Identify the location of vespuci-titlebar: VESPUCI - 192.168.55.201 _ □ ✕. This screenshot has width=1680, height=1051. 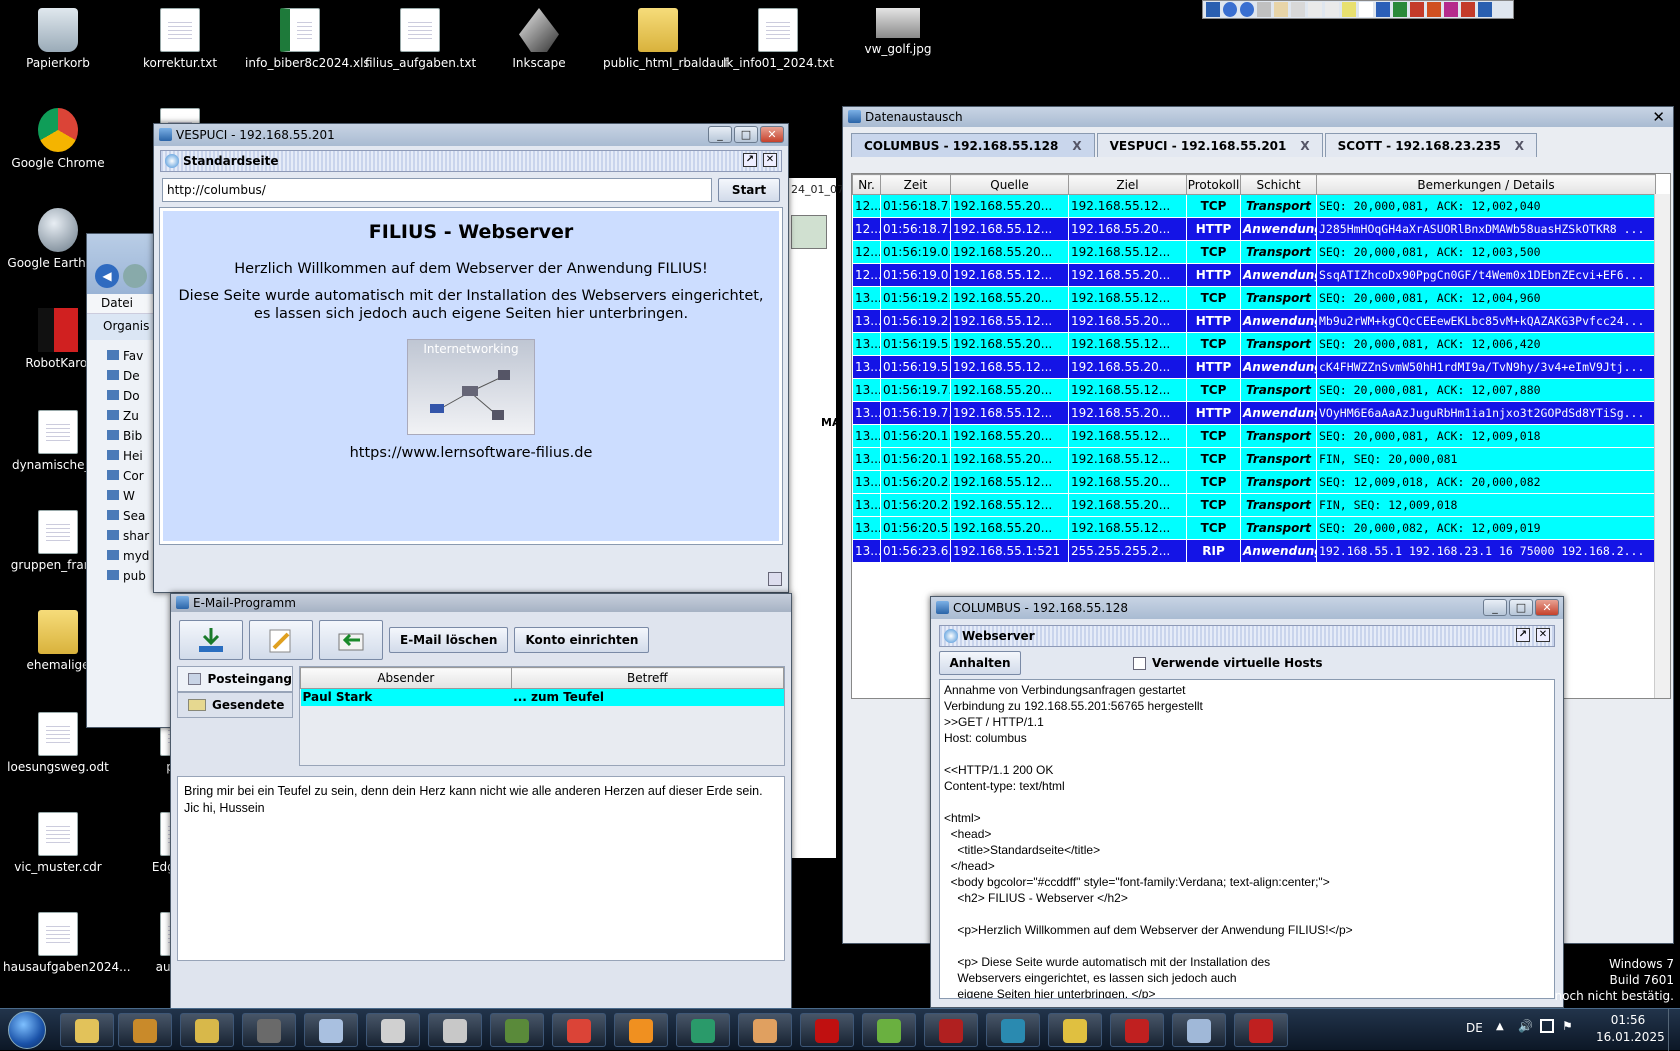
(471, 135).